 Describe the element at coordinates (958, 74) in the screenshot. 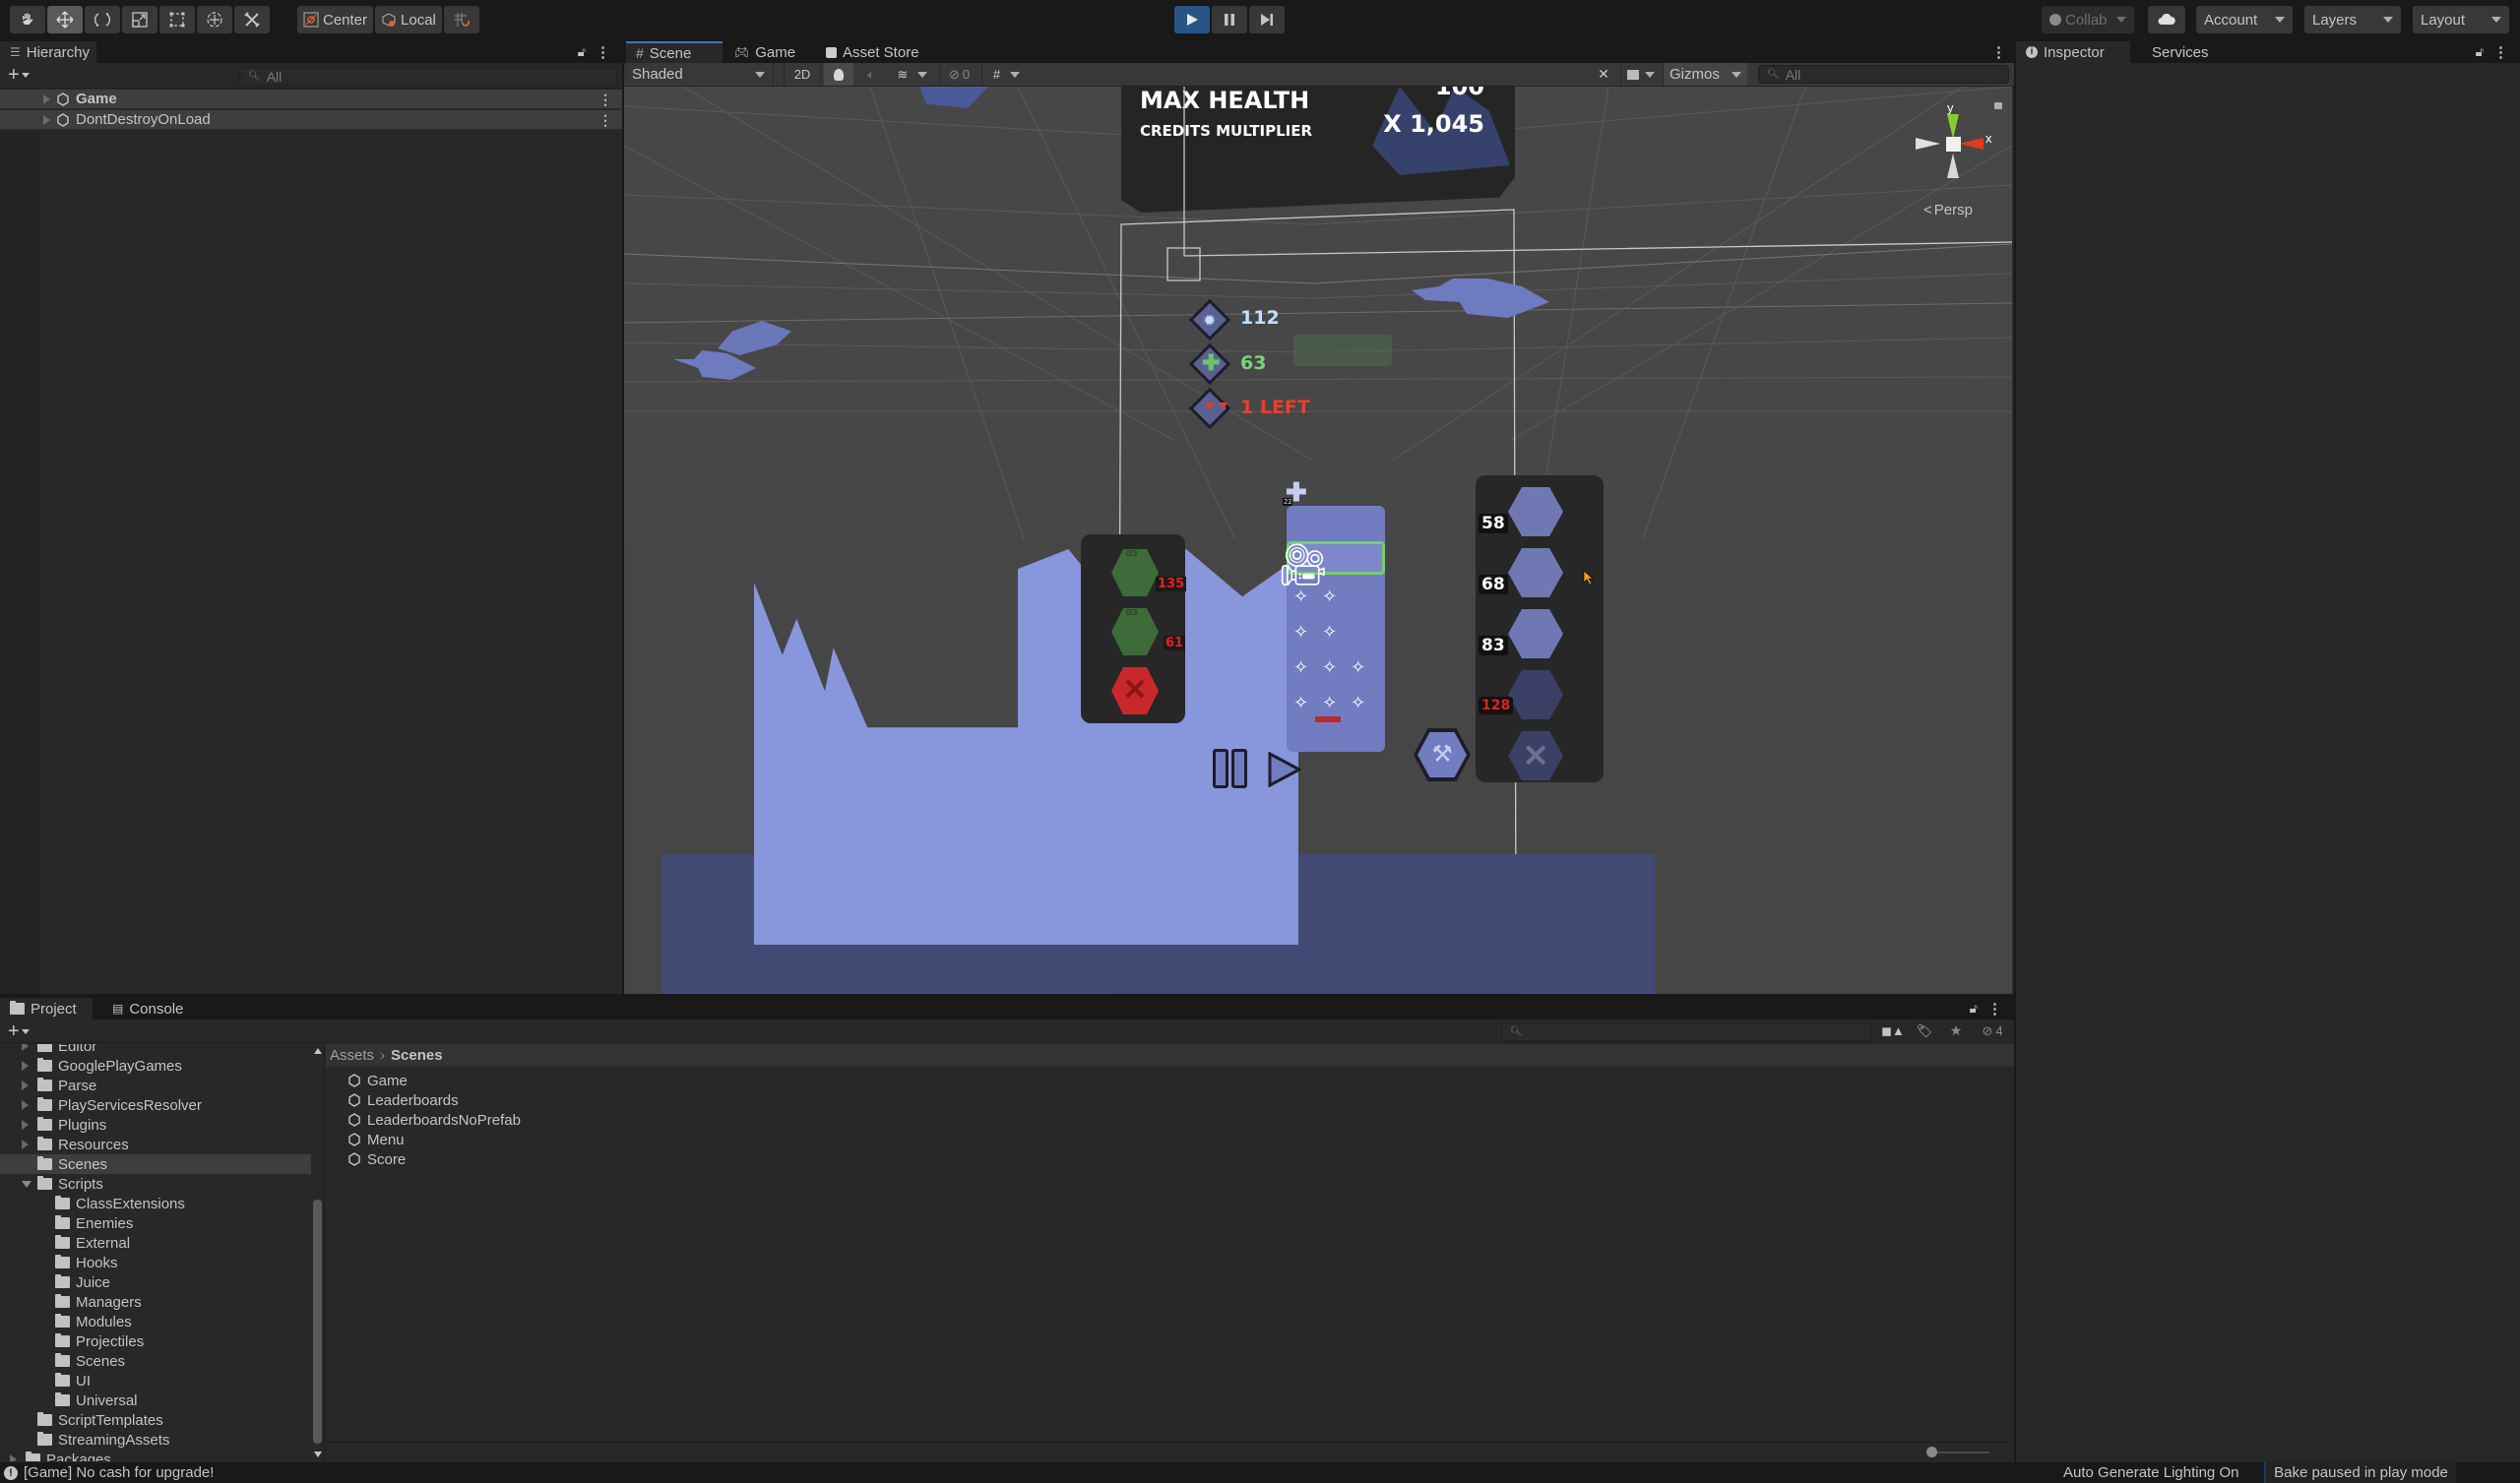

I see `scene-visibility-toggle: ⊘ 0` at that location.